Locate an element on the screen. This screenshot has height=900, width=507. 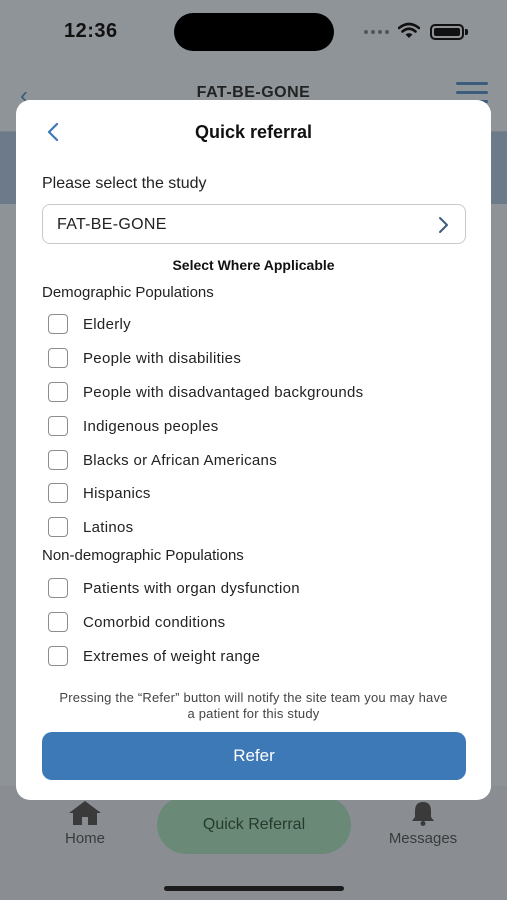
tab-home: Home is located at coordinates (85, 823).